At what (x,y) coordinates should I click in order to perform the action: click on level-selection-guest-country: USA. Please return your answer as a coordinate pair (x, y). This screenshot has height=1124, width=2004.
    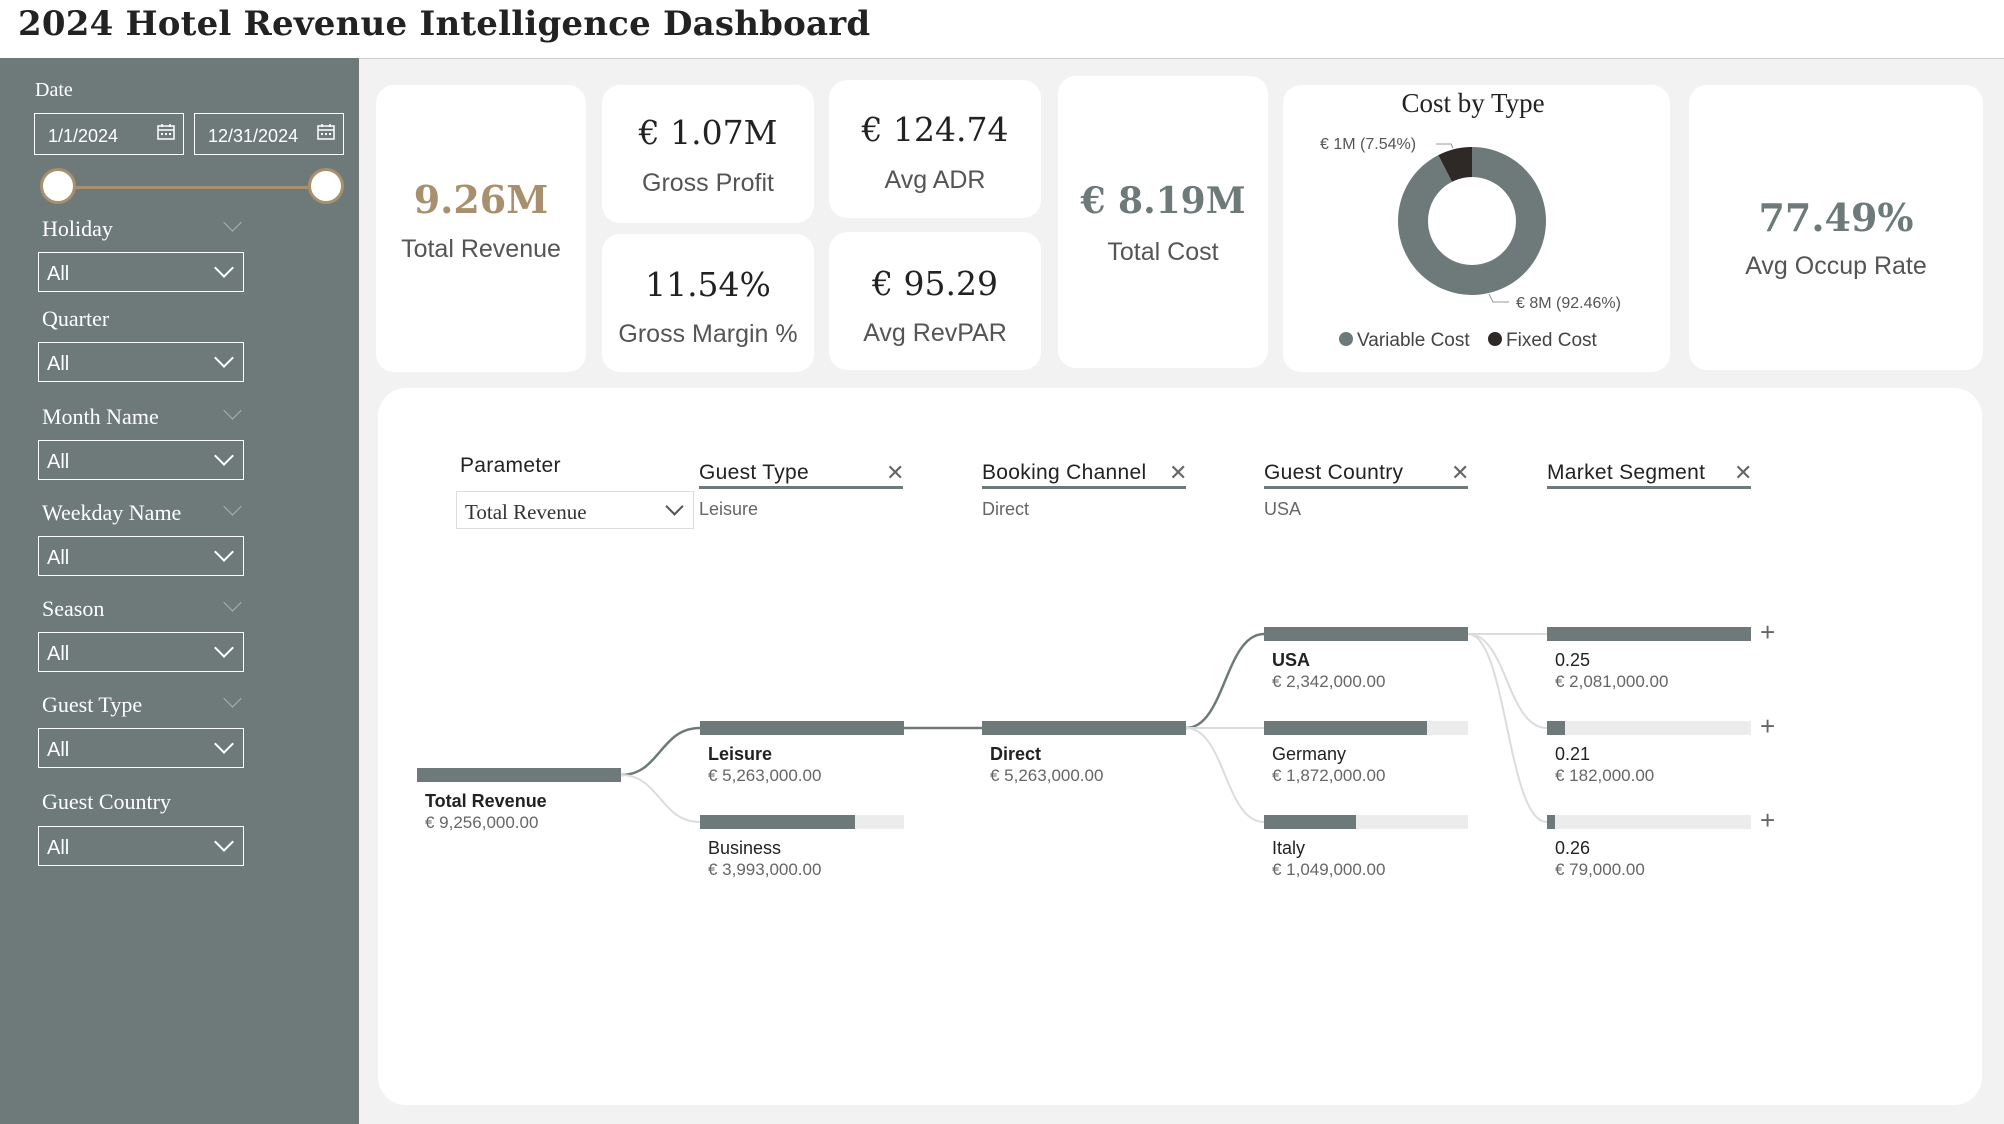
    Looking at the image, I should click on (1283, 509).